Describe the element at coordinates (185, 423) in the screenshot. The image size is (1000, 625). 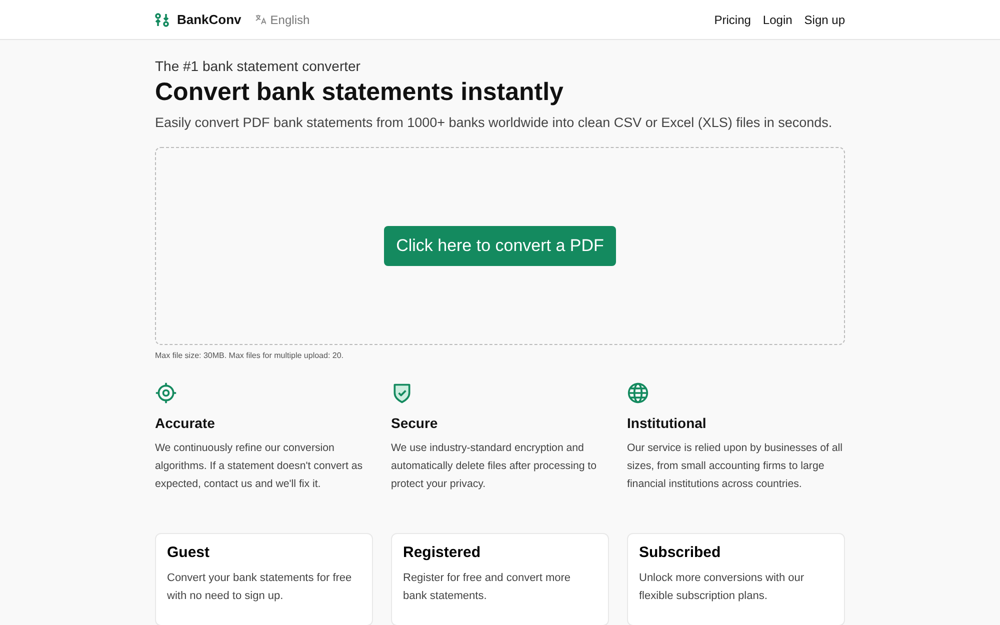
I see `feature-title: Accurate` at that location.